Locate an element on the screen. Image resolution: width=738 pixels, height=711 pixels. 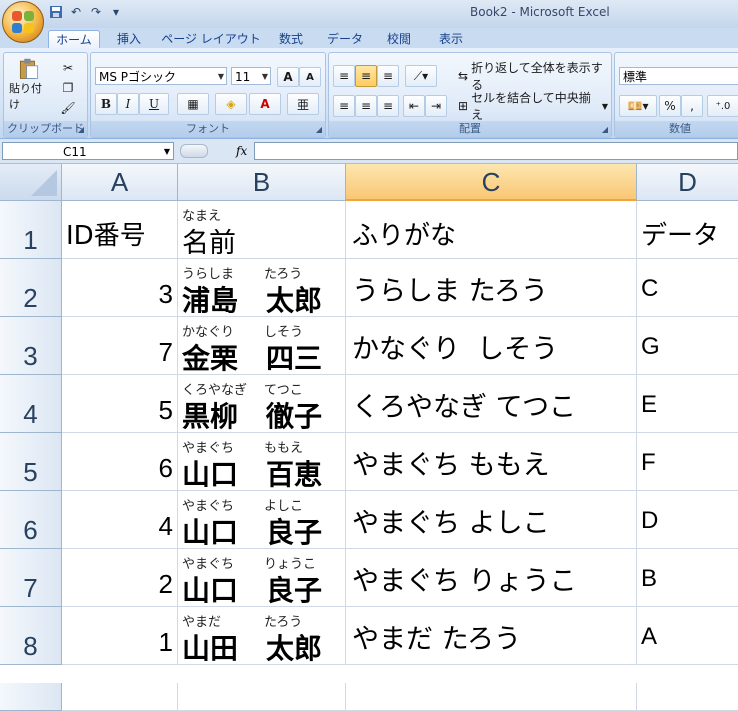
cell-b1: なまえ 名前 is located at coordinates (262, 230).